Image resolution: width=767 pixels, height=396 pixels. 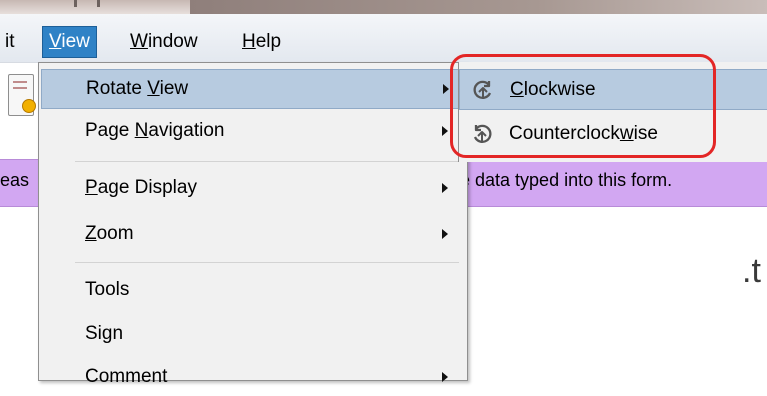 I want to click on menu-edit-label: it, so click(x=10, y=41).